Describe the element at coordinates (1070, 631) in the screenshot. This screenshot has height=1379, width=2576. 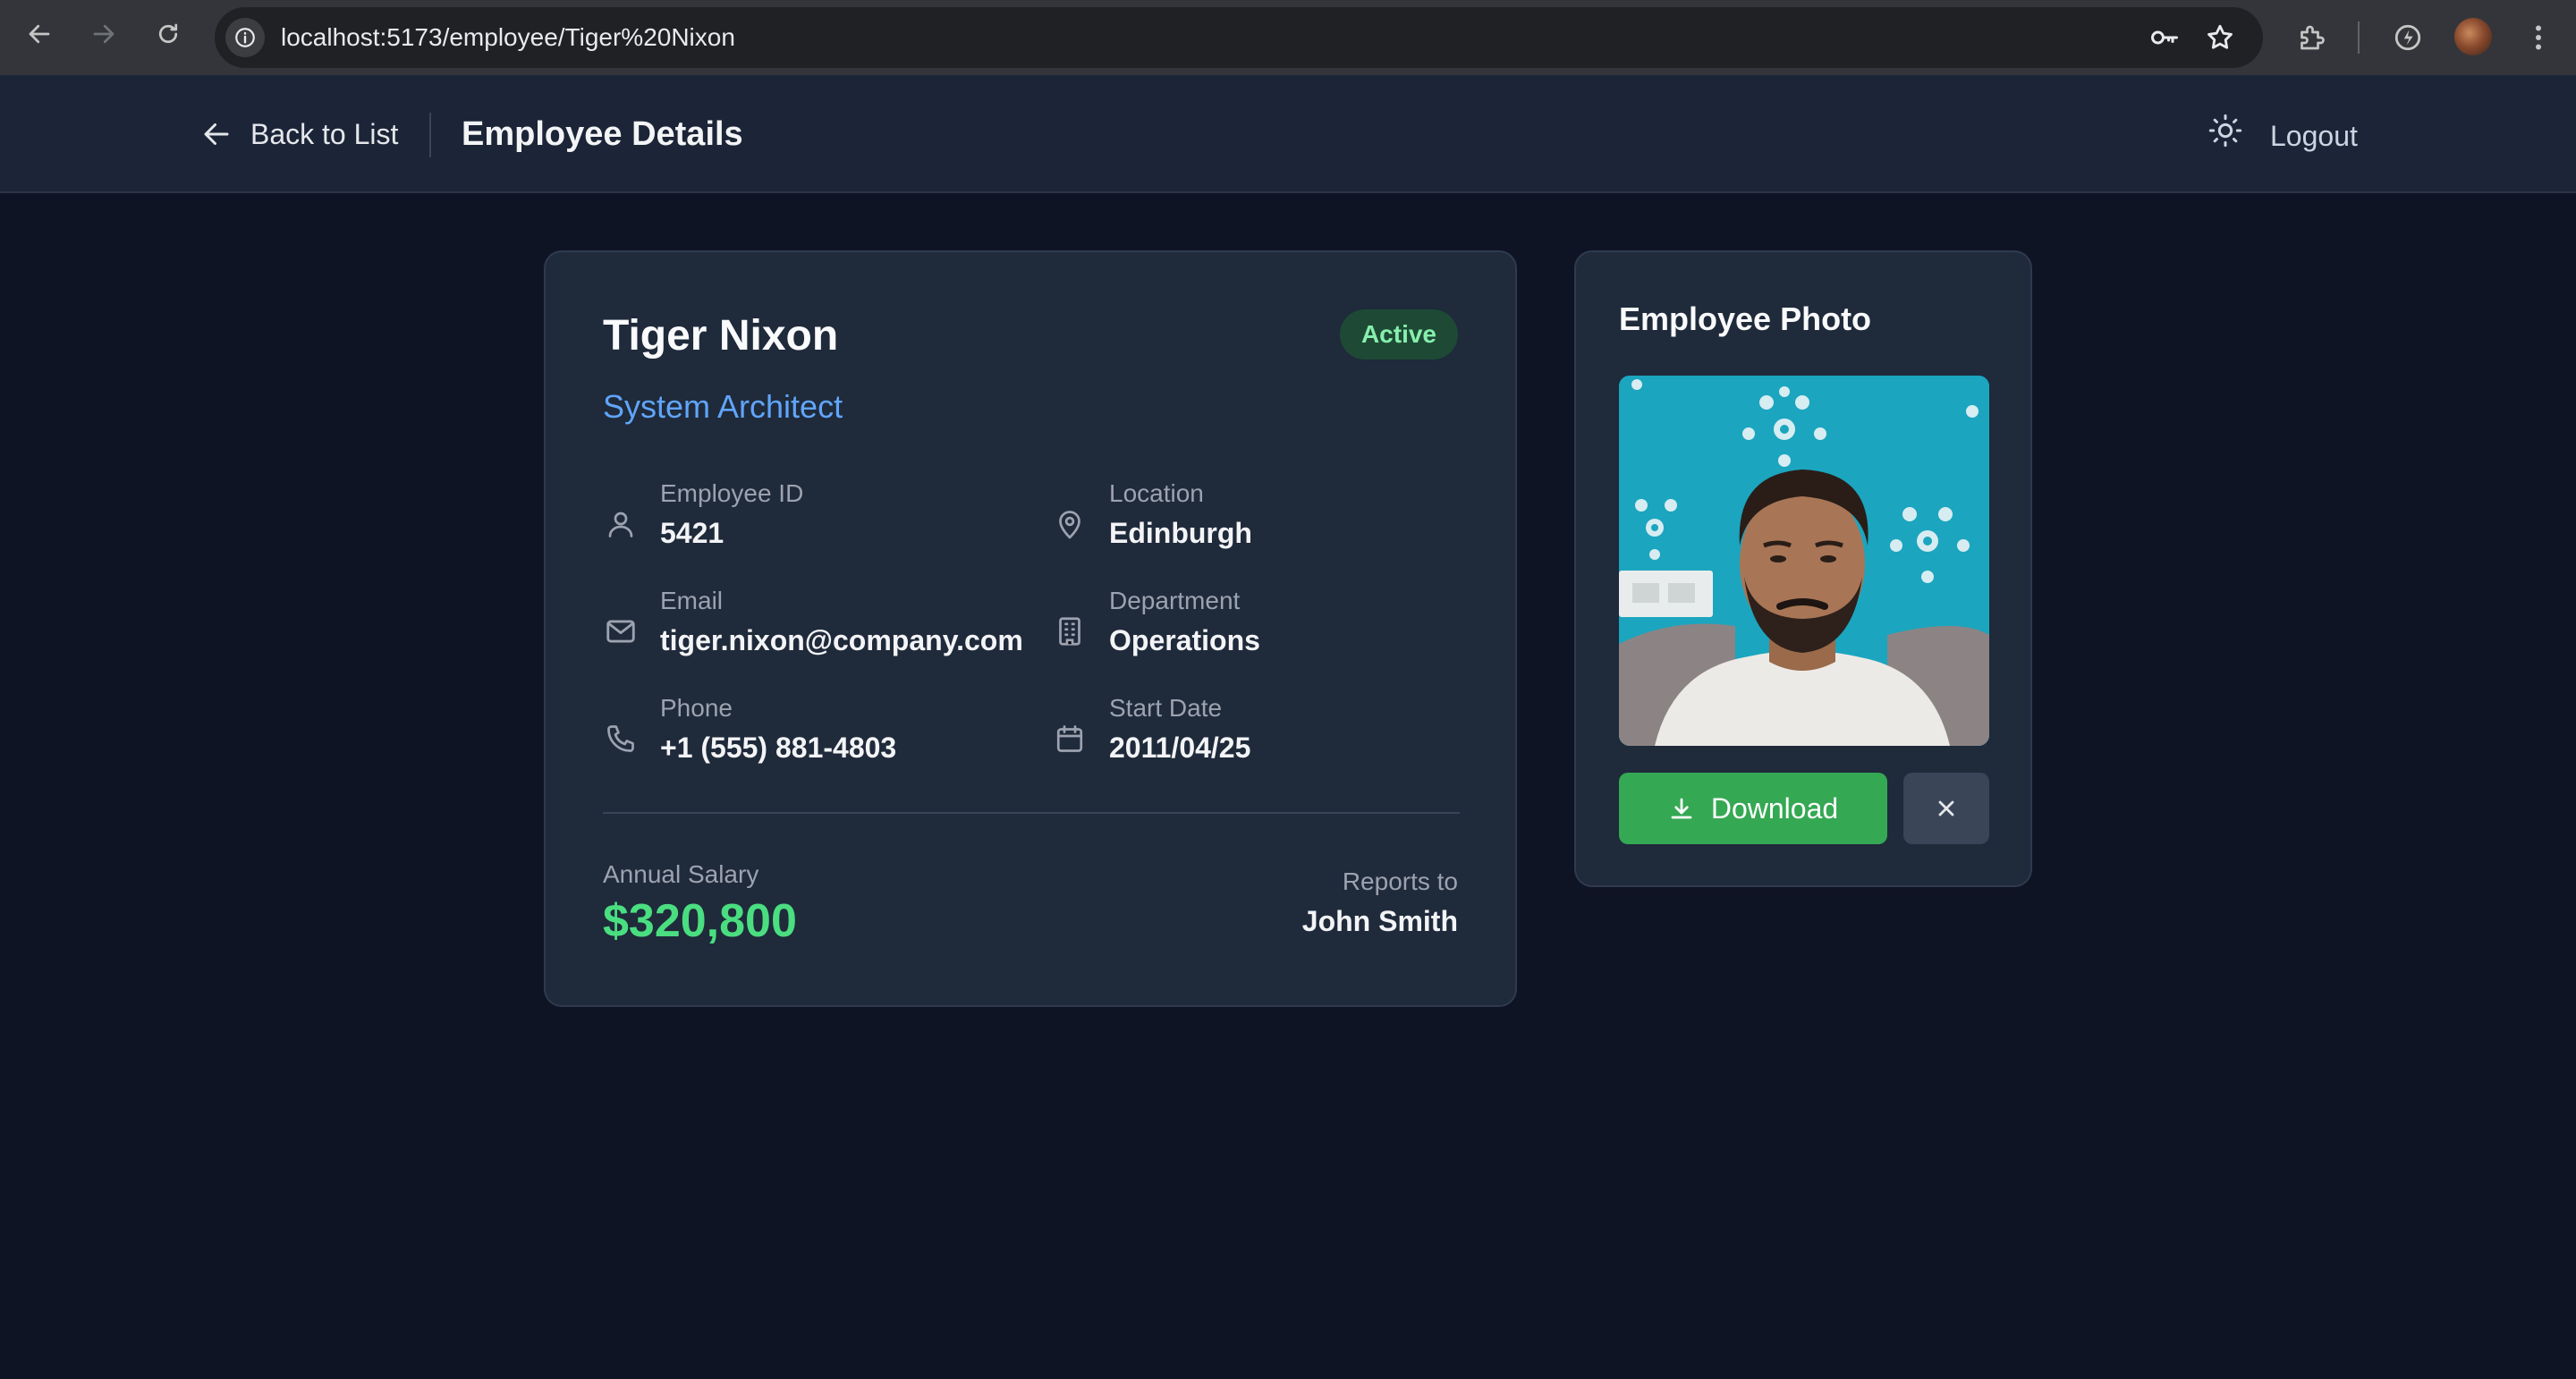
I see `building-icon` at that location.